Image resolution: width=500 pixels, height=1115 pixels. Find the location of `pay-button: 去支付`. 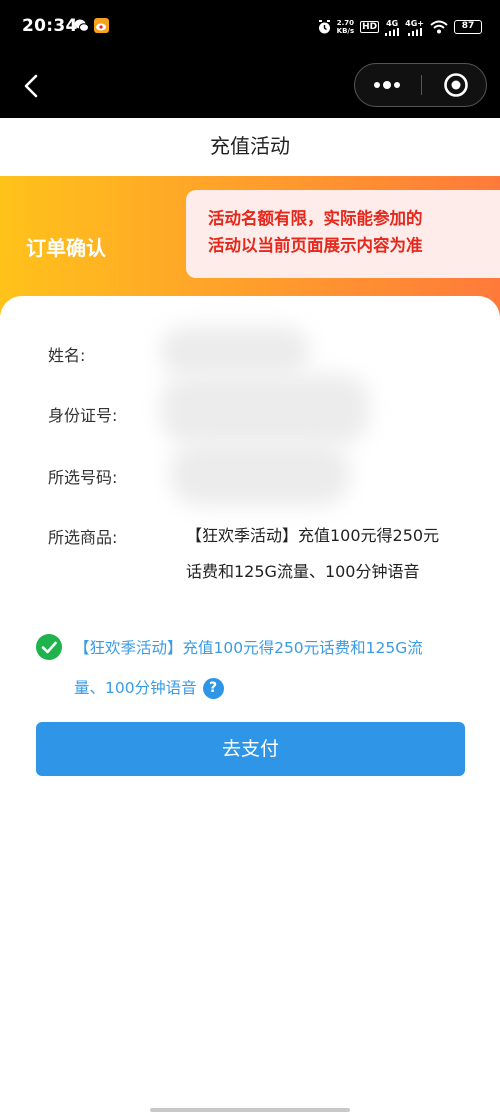

pay-button: 去支付 is located at coordinates (250, 749).